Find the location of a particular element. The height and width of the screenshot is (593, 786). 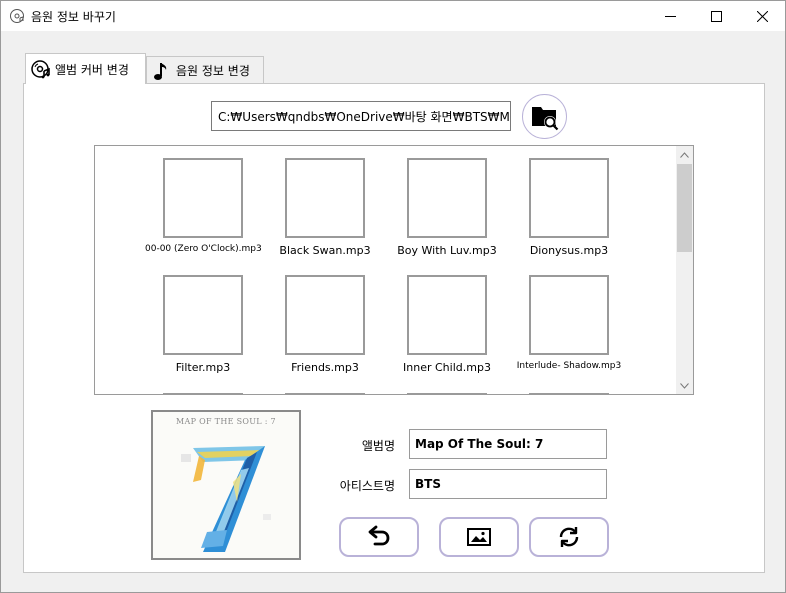

browse-folder-button is located at coordinates (544, 116).